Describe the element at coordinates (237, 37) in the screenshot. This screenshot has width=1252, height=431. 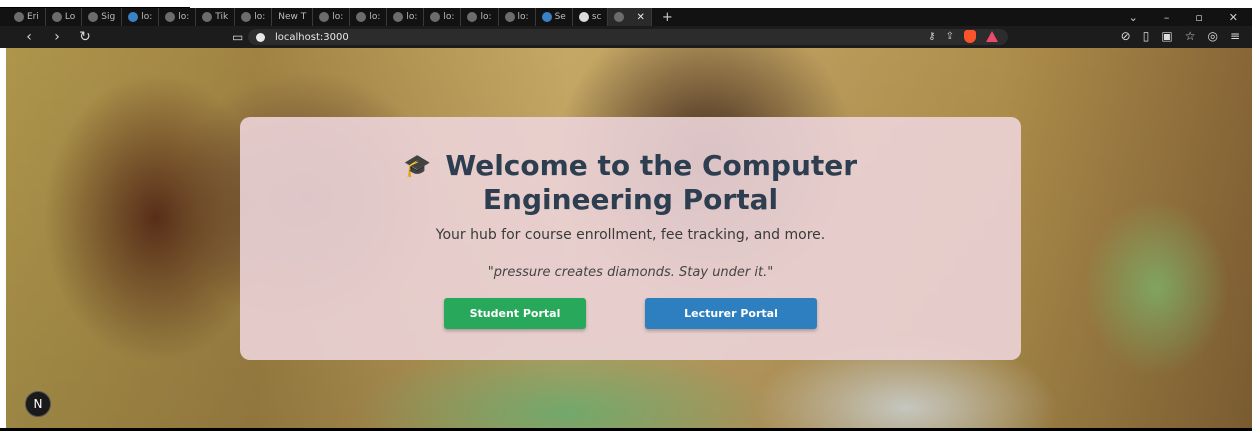
I see `bookmark-icon: ▭` at that location.